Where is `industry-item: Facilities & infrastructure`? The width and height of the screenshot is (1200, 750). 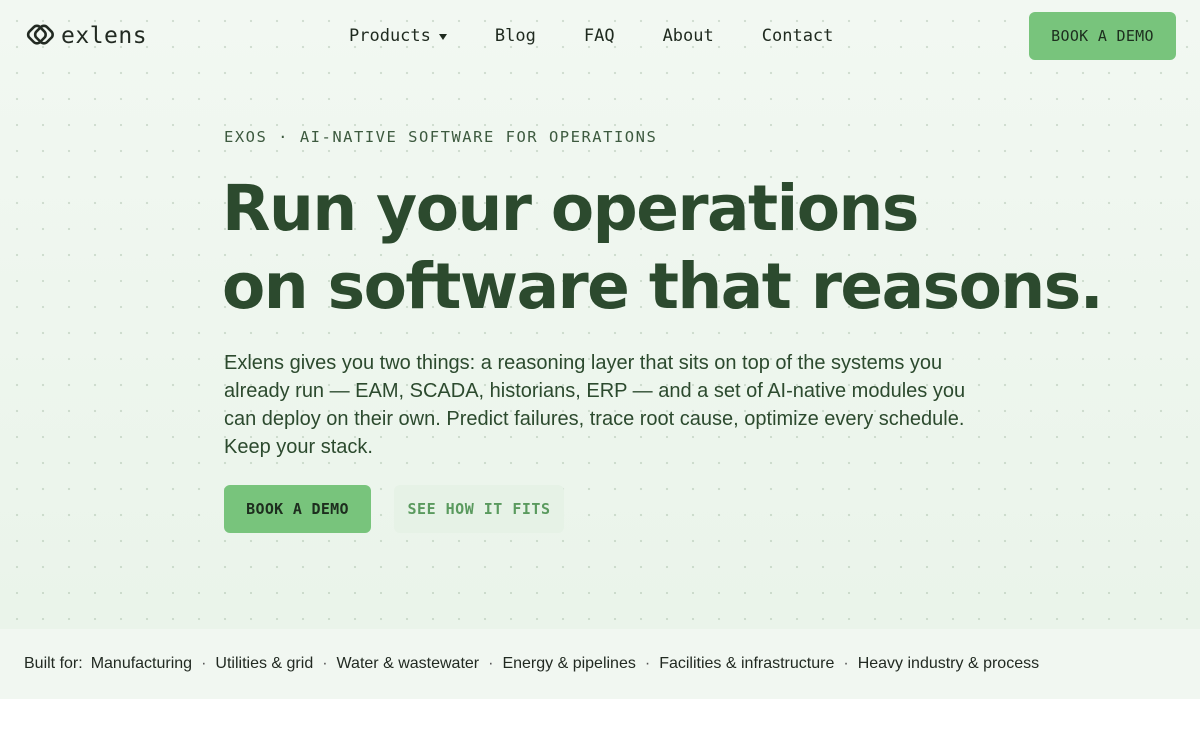 industry-item: Facilities & infrastructure is located at coordinates (747, 663).